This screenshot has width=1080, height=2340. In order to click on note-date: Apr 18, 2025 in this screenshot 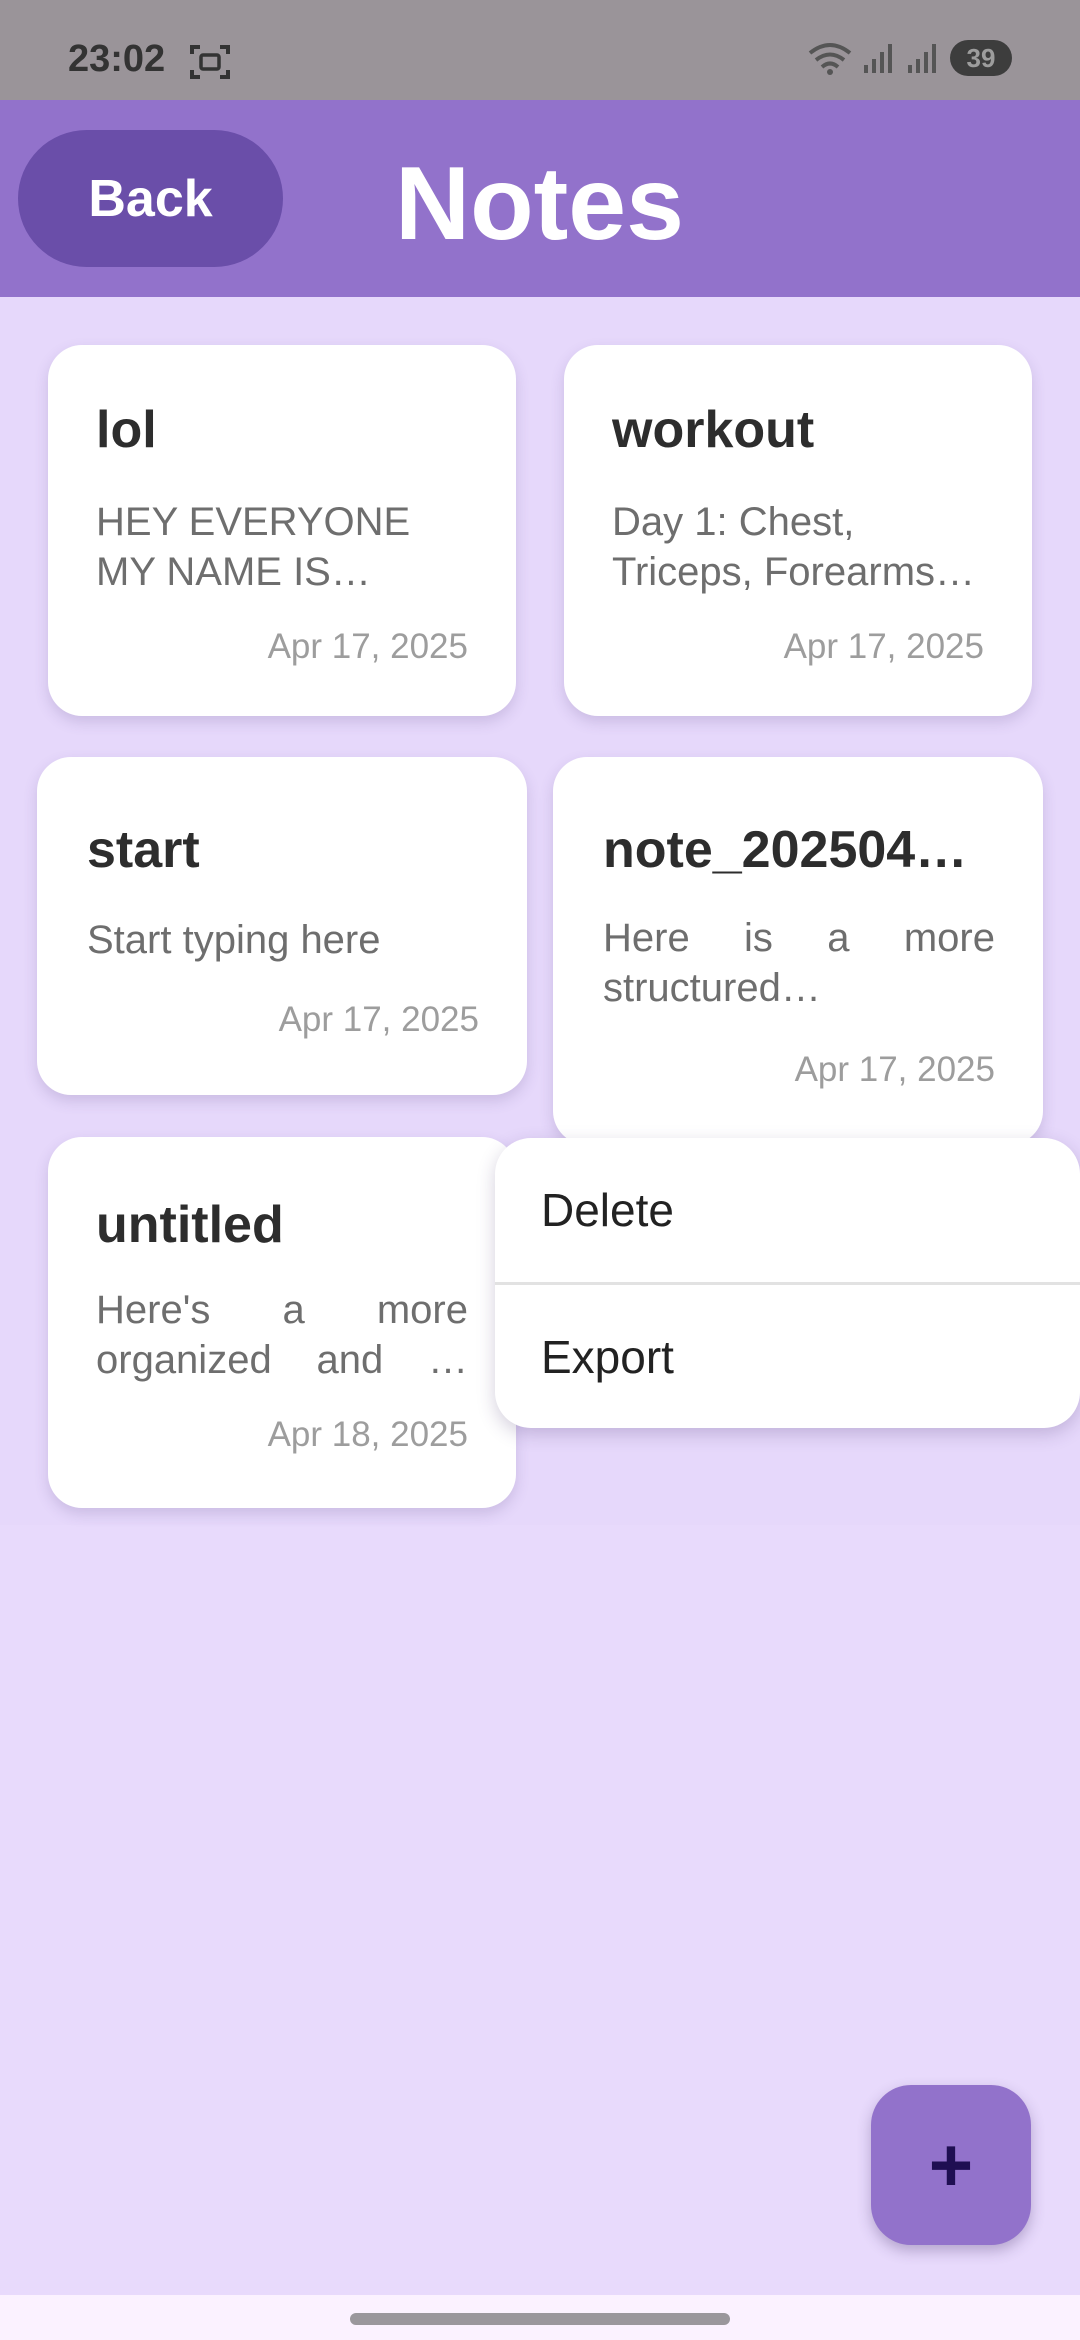, I will do `click(367, 1434)`.